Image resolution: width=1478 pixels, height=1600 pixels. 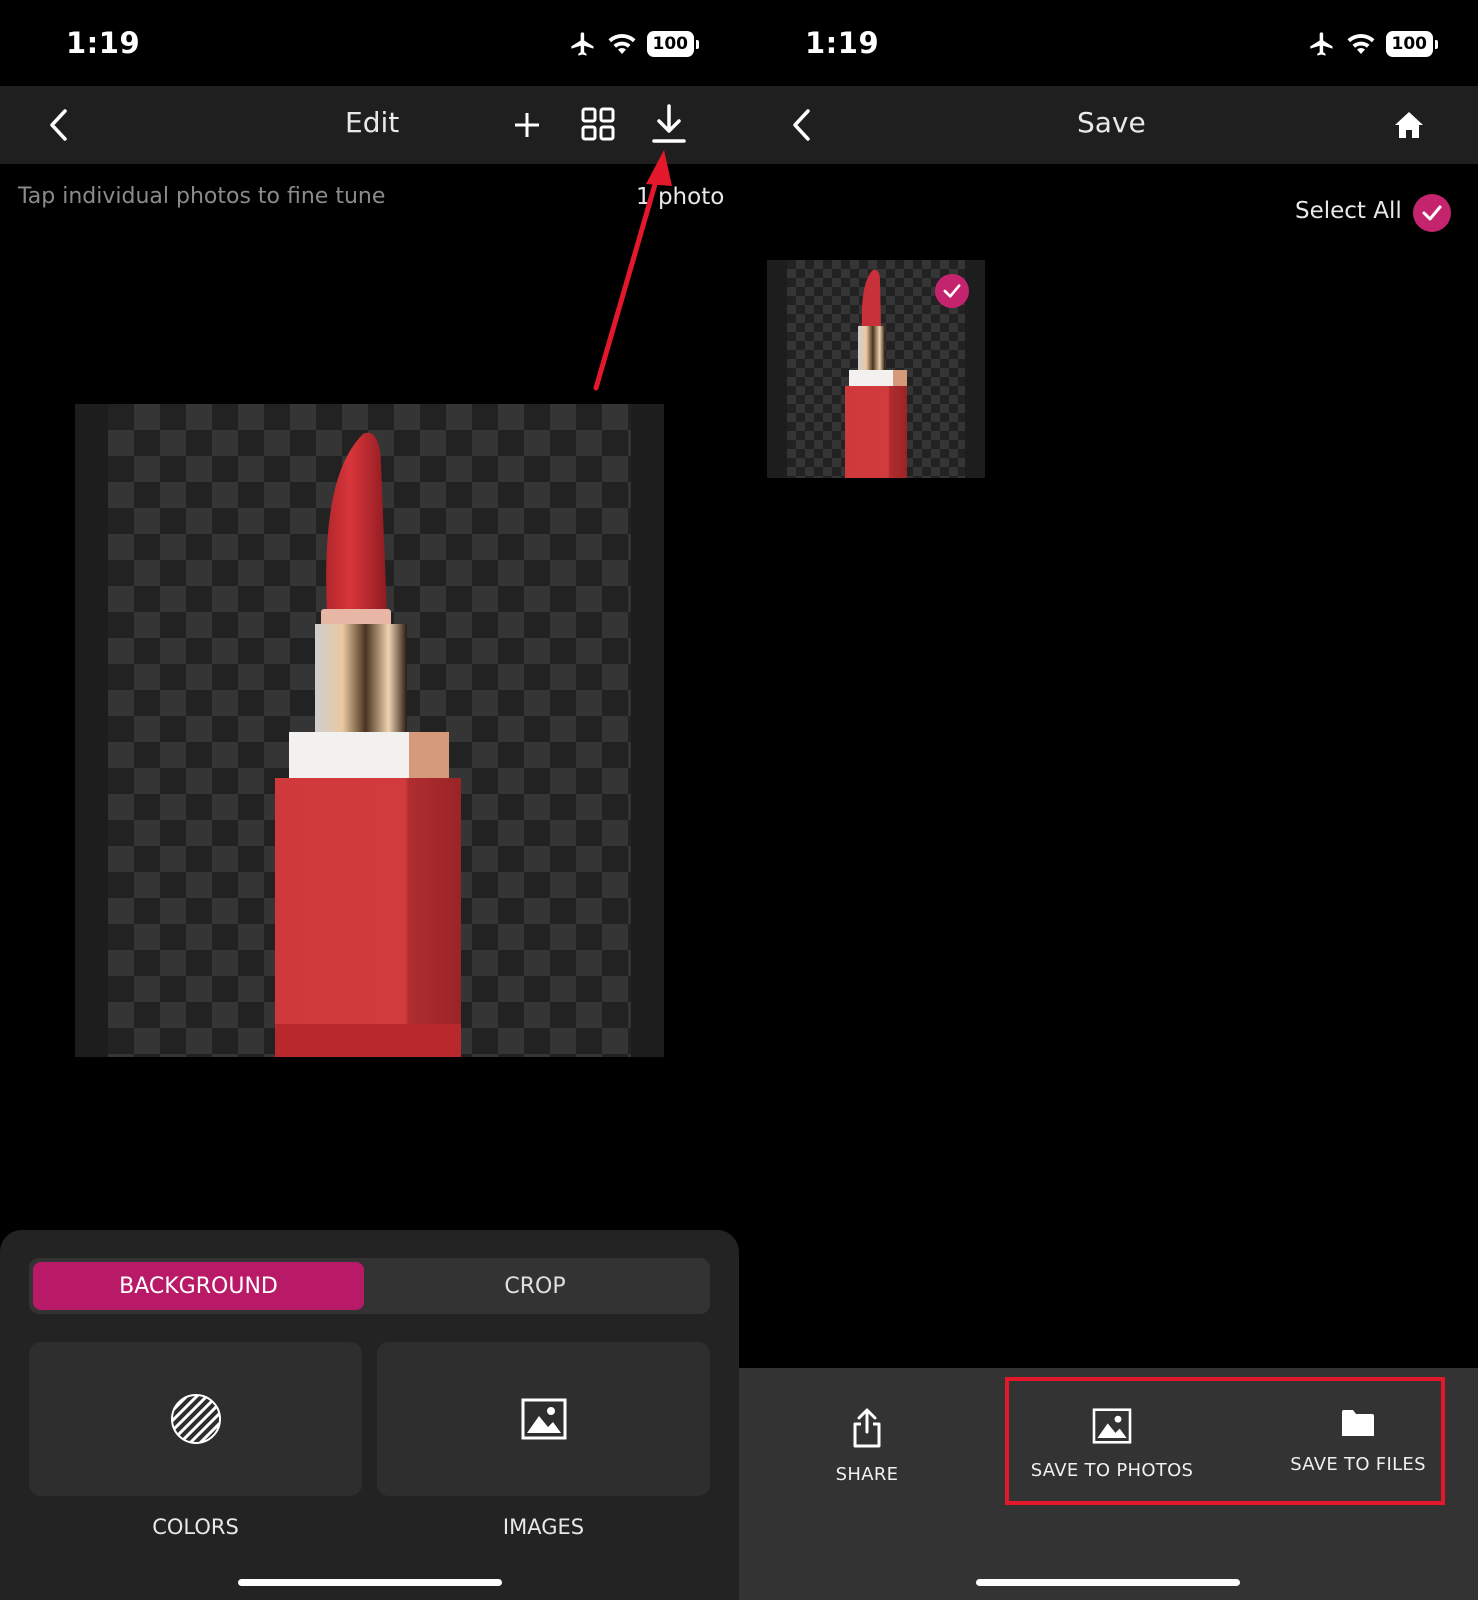 I want to click on page-title: Edit, so click(x=372, y=122).